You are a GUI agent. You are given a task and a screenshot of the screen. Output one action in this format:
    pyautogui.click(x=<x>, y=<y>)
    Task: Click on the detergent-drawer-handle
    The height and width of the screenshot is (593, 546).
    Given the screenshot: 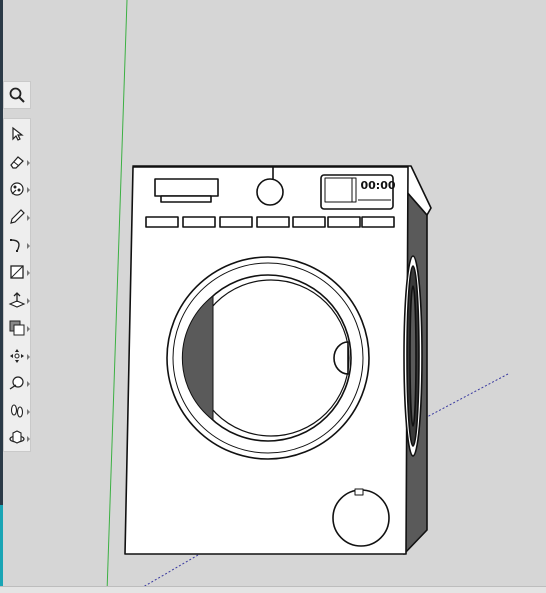 What is the action you would take?
    pyautogui.click(x=186, y=199)
    